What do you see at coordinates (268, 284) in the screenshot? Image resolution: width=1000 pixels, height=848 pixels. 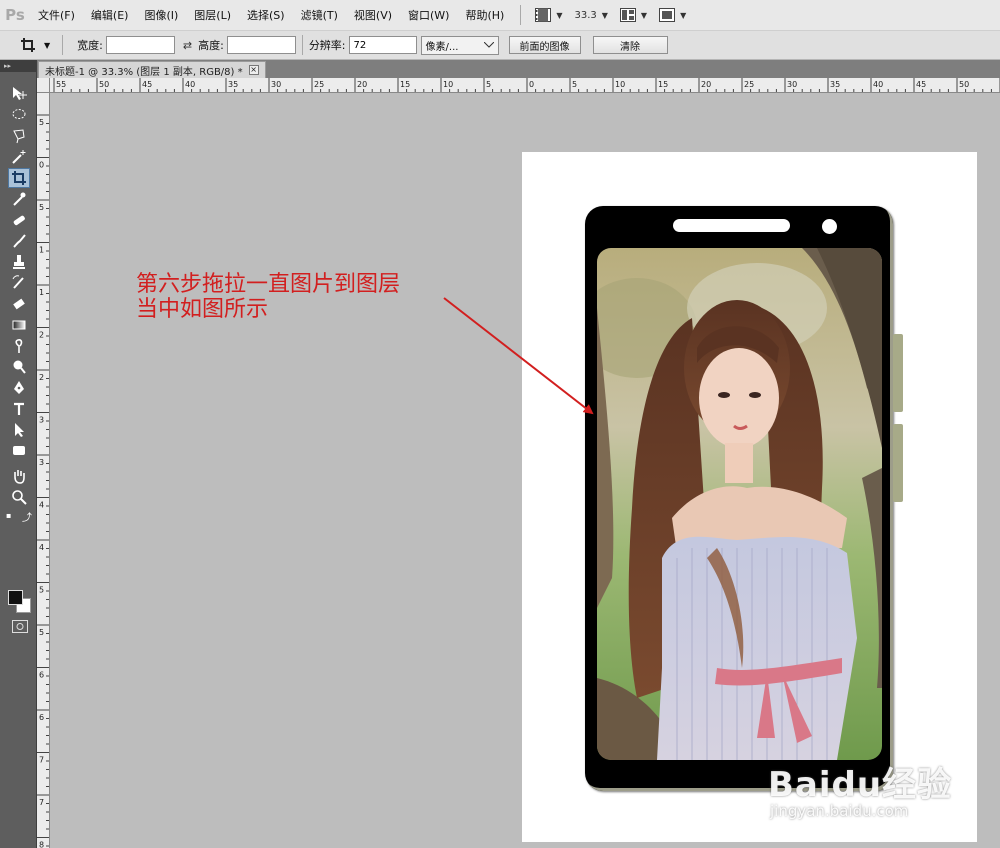 I see `annotation-line-1: 第六步拖拉一直图片到图层` at bounding box center [268, 284].